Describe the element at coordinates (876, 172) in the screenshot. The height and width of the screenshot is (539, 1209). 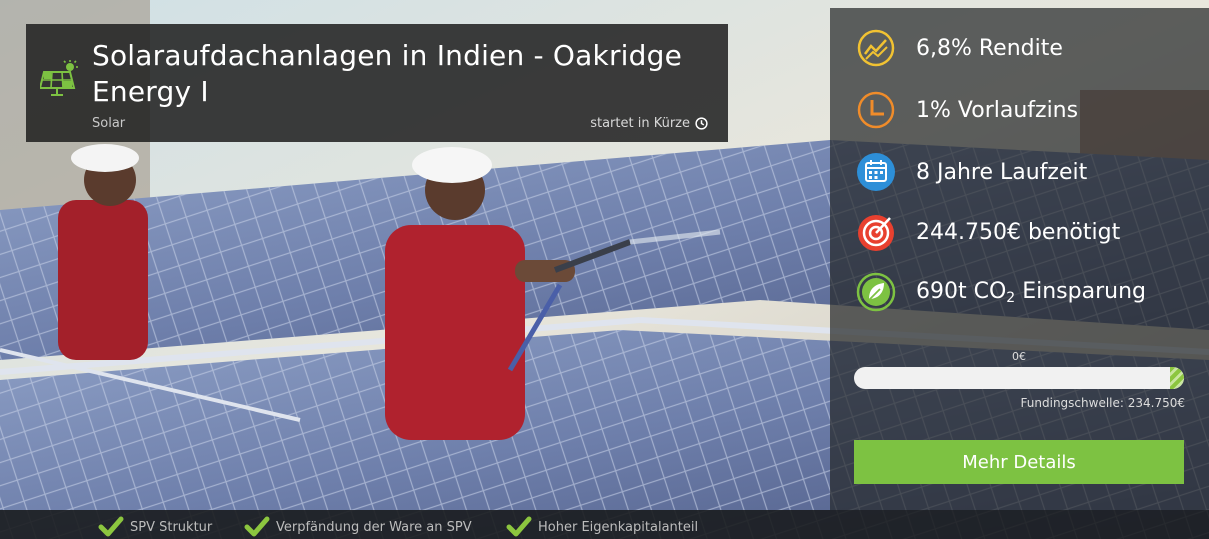
I see `calendar-icon` at that location.